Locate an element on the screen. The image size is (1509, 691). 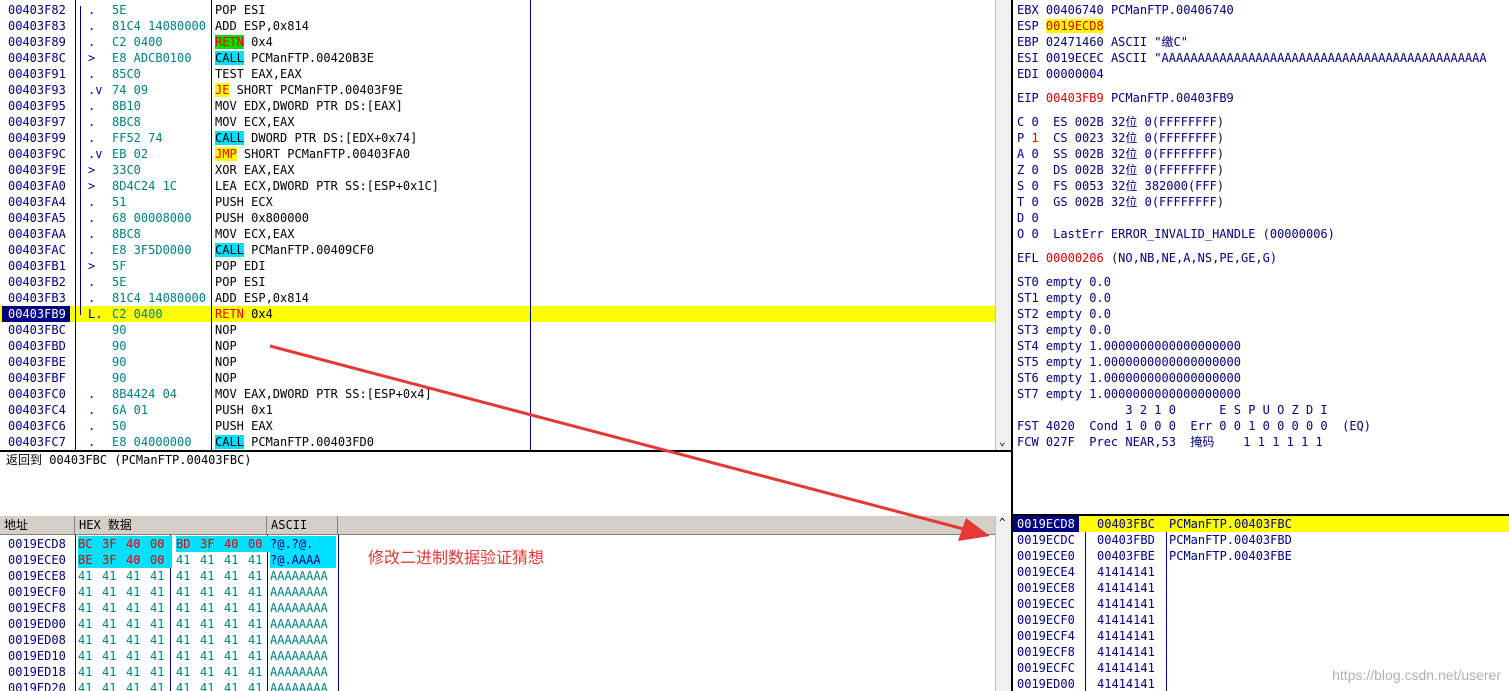
dump-row: 0019ED00 41 41 41 41 41 41 41 41 AAAAAAAA is located at coordinates (497, 624).